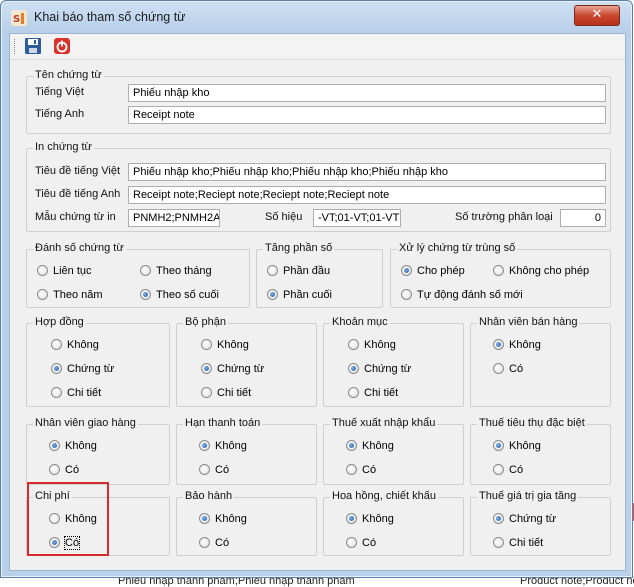 The height and width of the screenshot is (587, 634). I want to click on radio-label: Phần cuối, so click(307, 295).